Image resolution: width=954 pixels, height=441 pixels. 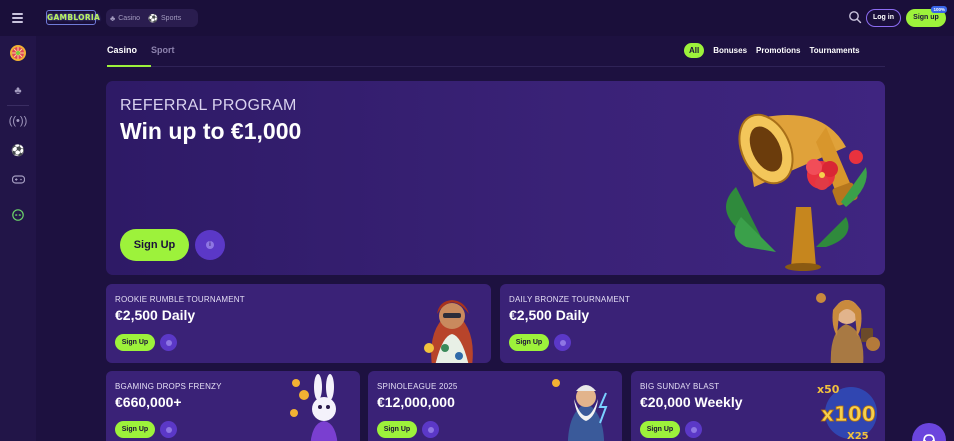 I want to click on info-icon: i, so click(x=210, y=245).